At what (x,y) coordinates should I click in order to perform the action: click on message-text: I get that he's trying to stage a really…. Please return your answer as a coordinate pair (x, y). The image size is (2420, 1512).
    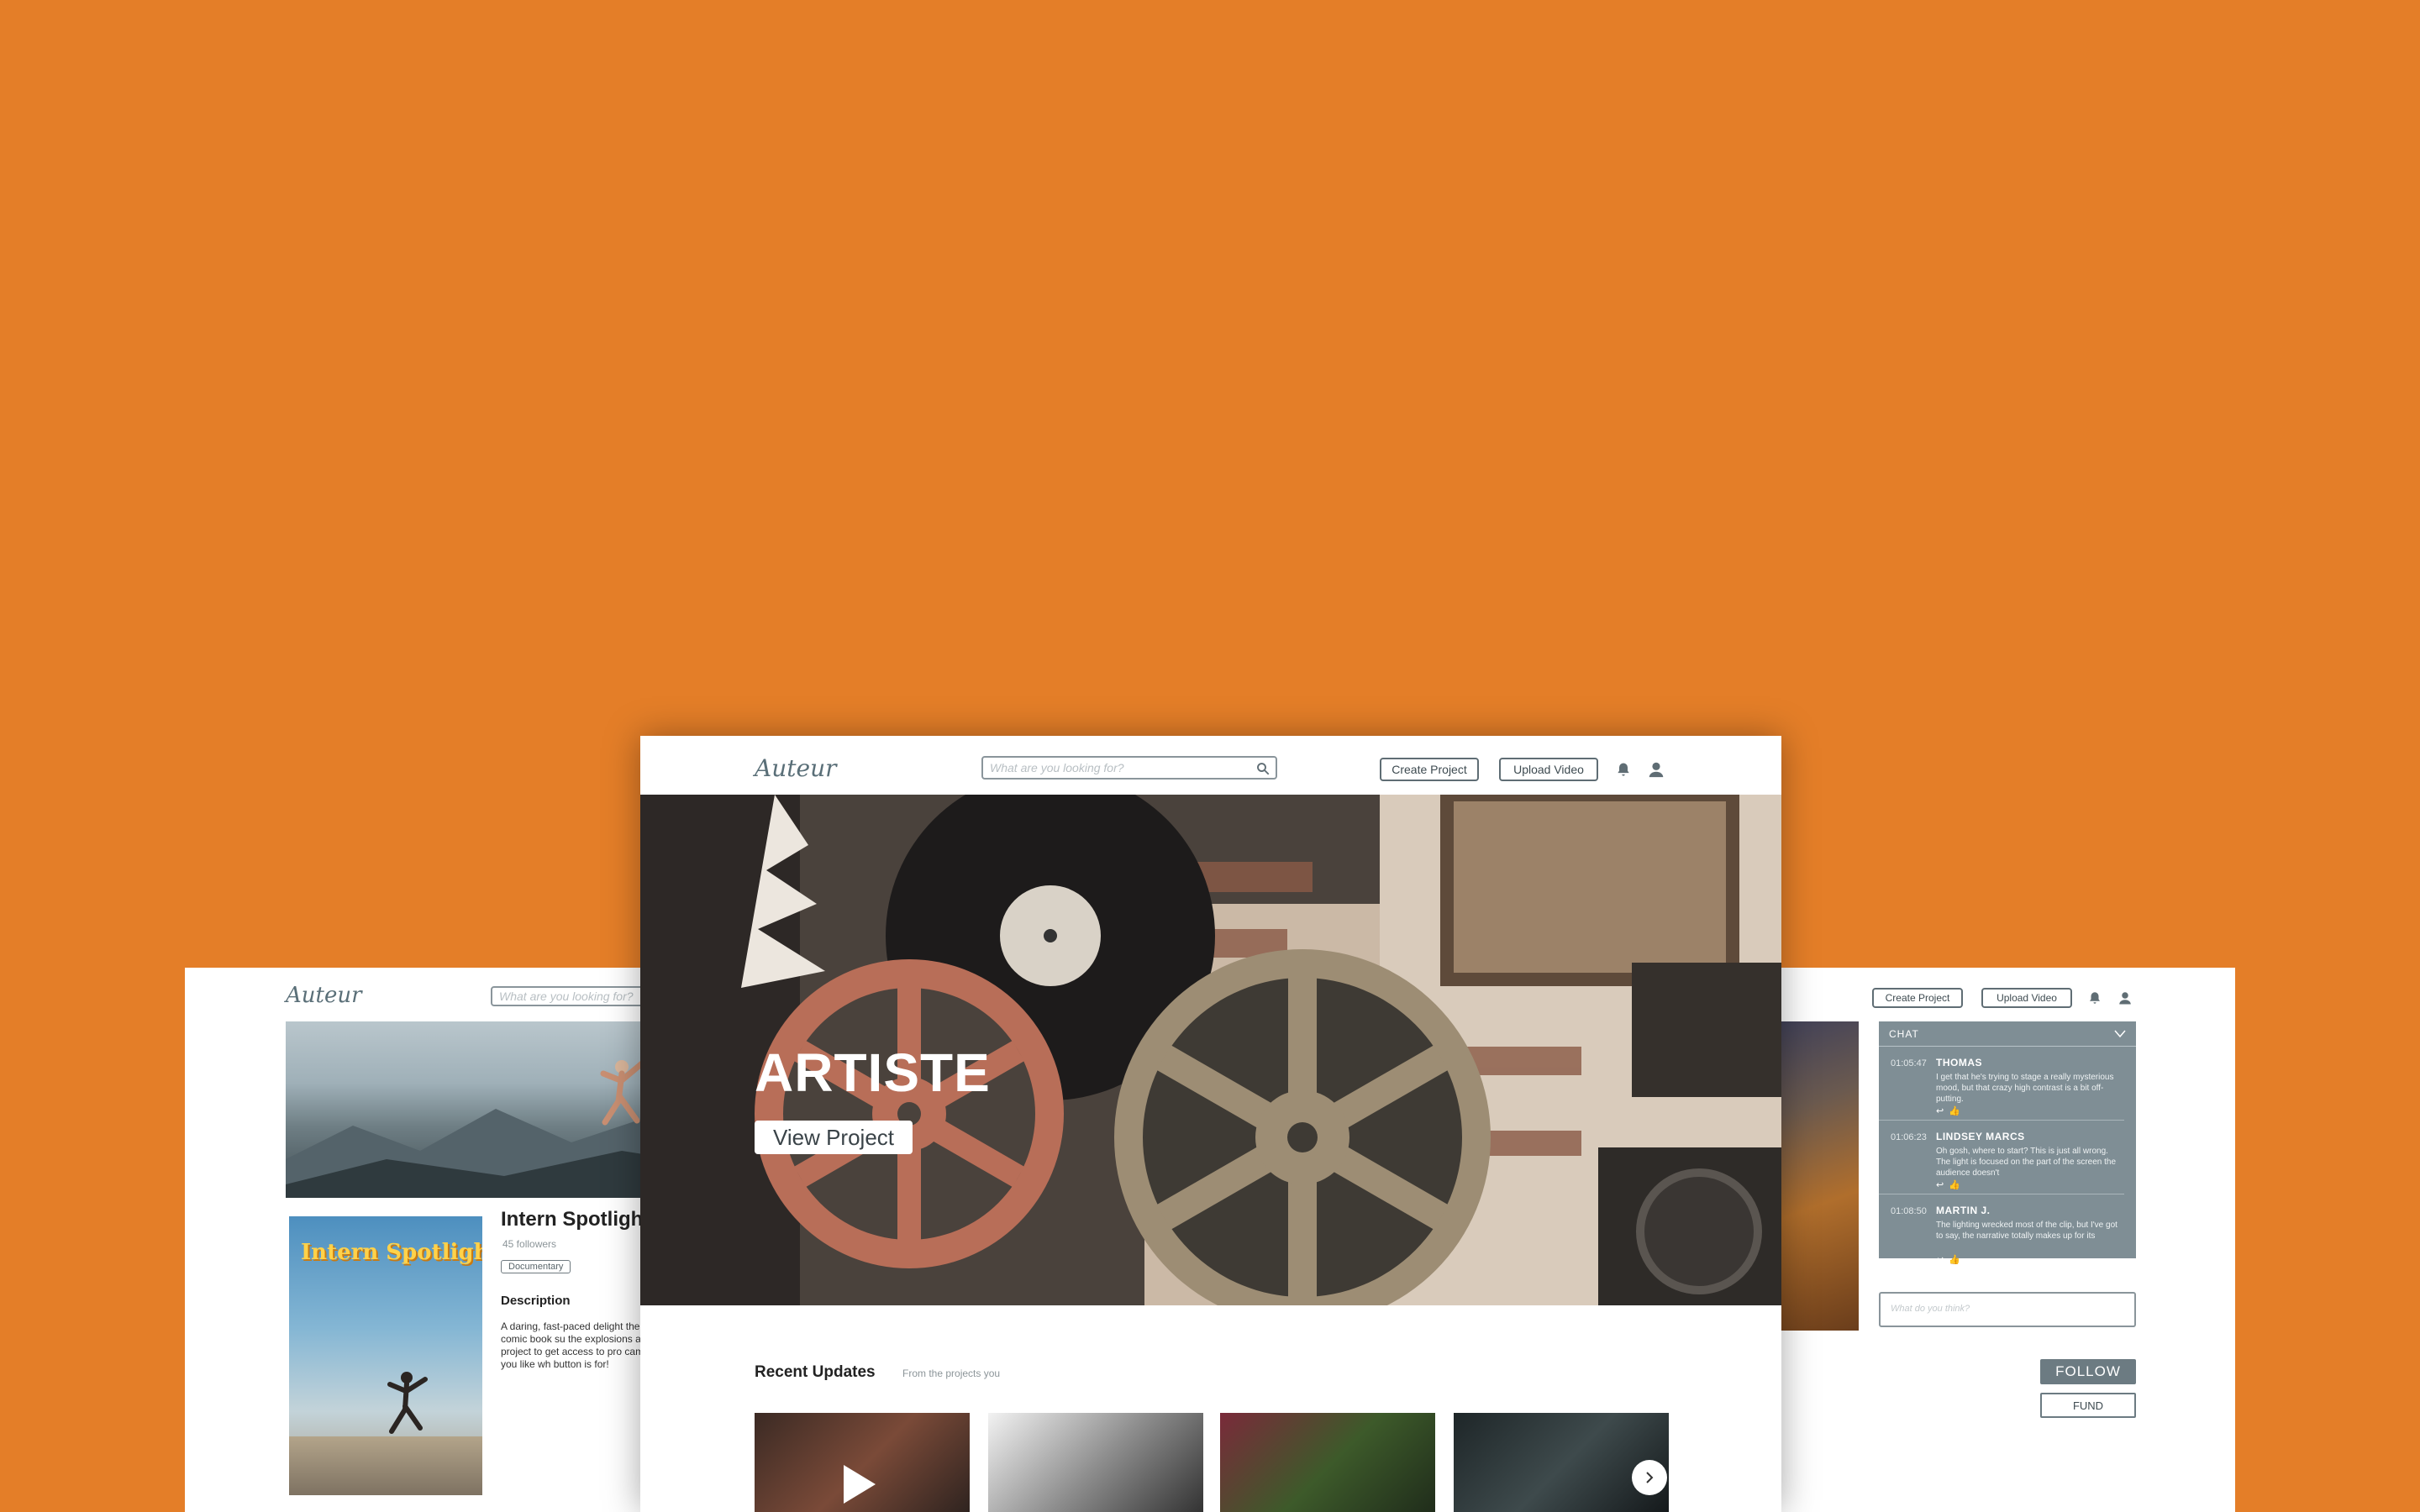
    Looking at the image, I should click on (2025, 1088).